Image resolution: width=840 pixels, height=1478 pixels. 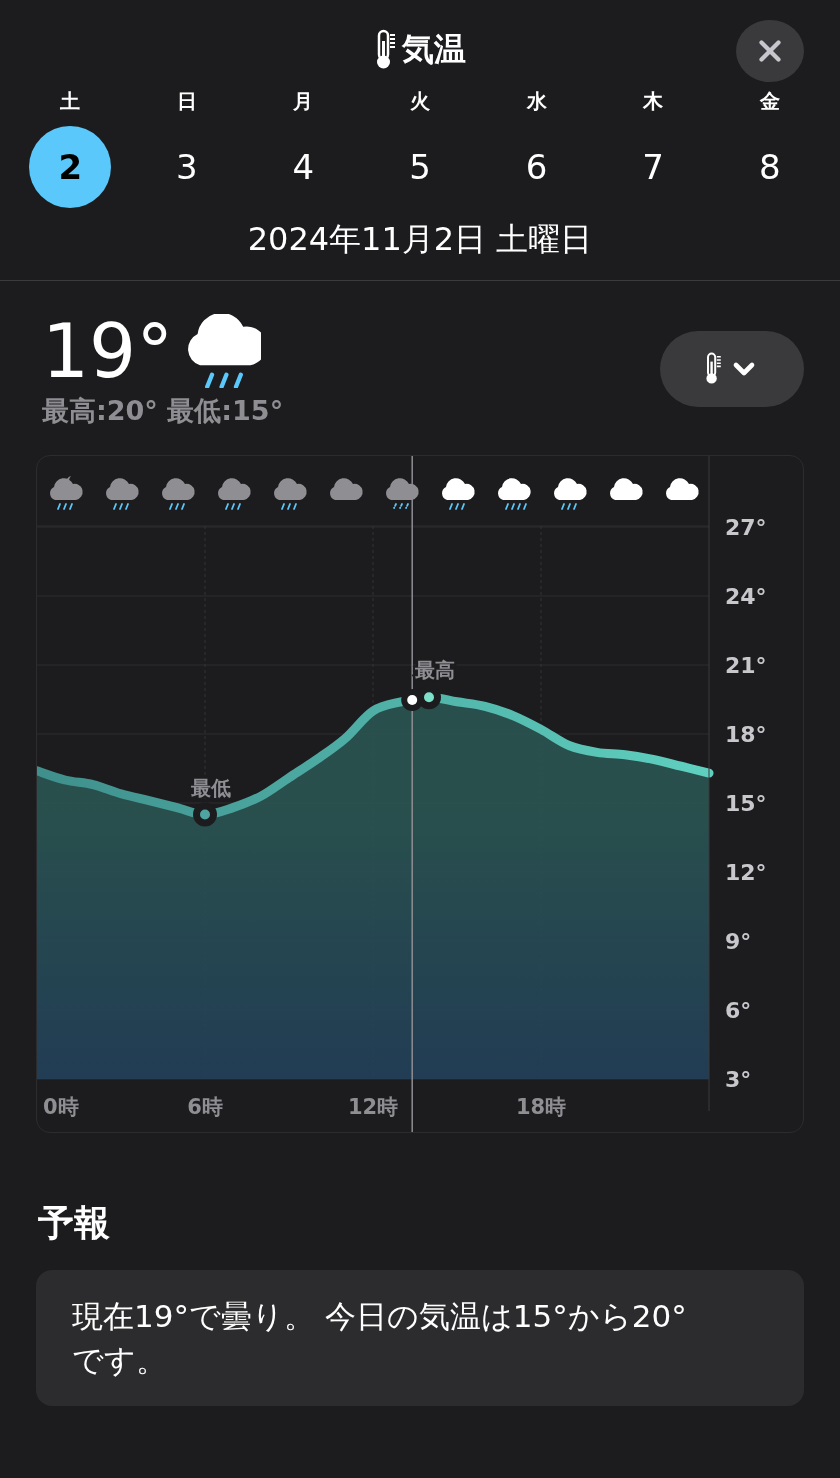 I want to click on weekday-label: 火, so click(x=420, y=101).